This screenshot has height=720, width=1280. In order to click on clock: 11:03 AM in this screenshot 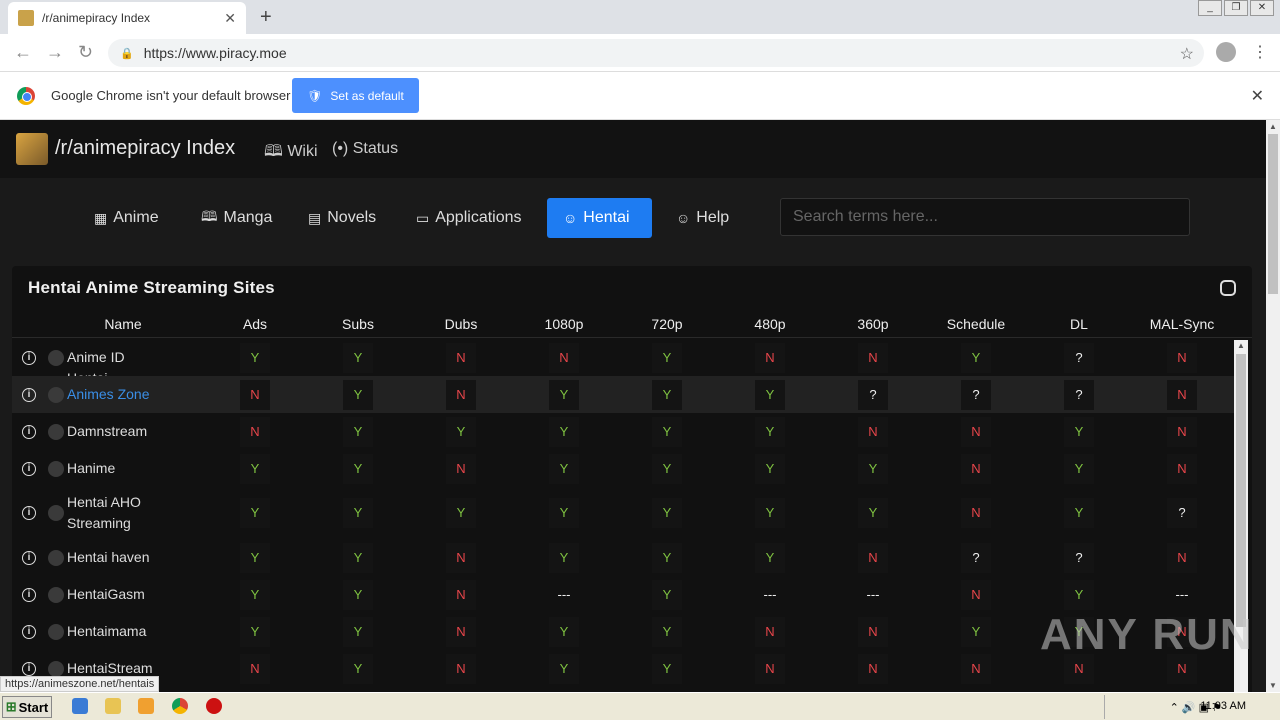, I will do `click(1223, 706)`.